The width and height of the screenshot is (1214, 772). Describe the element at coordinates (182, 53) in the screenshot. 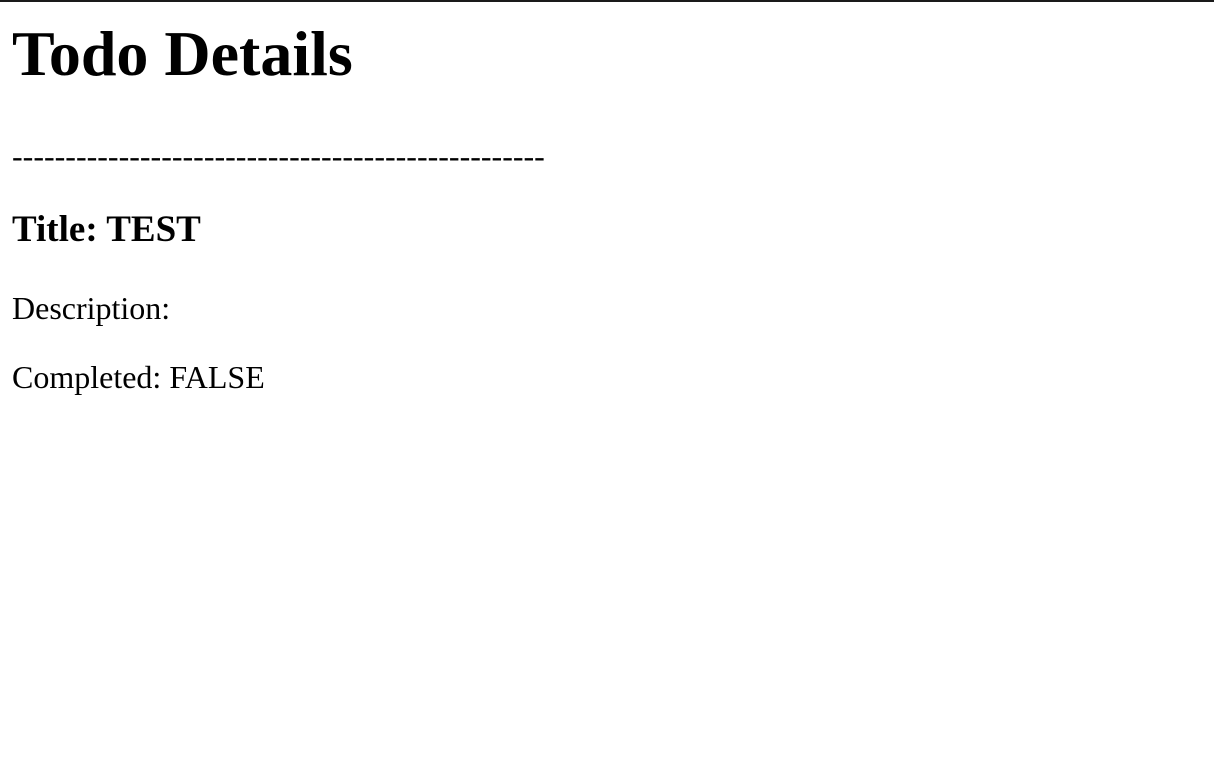

I see `page-title: Todo Details` at that location.